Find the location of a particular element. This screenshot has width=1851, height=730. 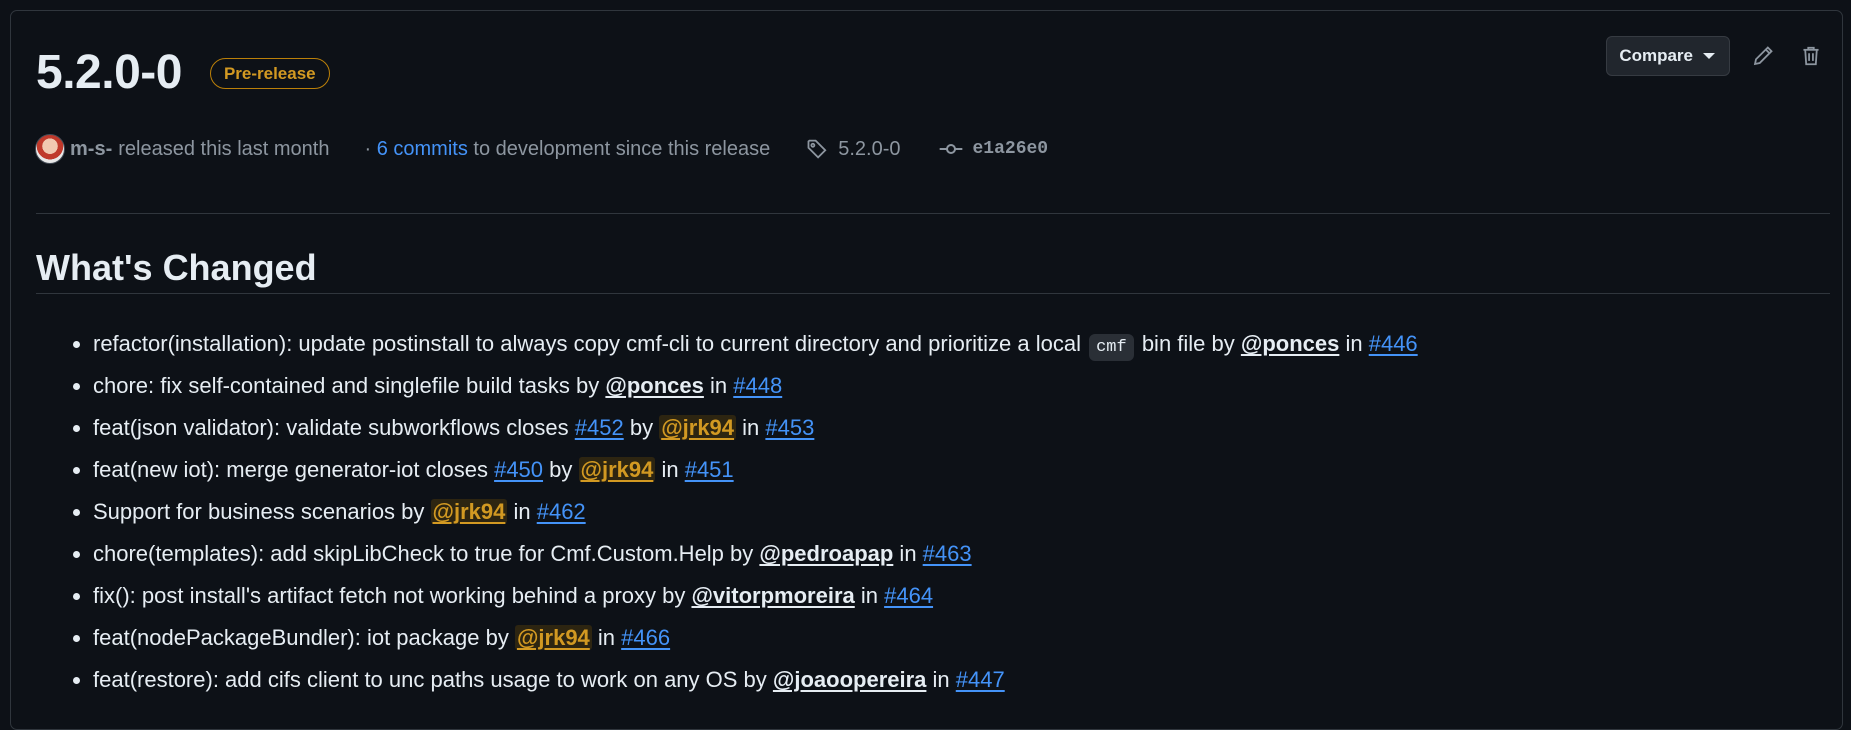

release-title: 5.2.0-0 is located at coordinates (109, 73).